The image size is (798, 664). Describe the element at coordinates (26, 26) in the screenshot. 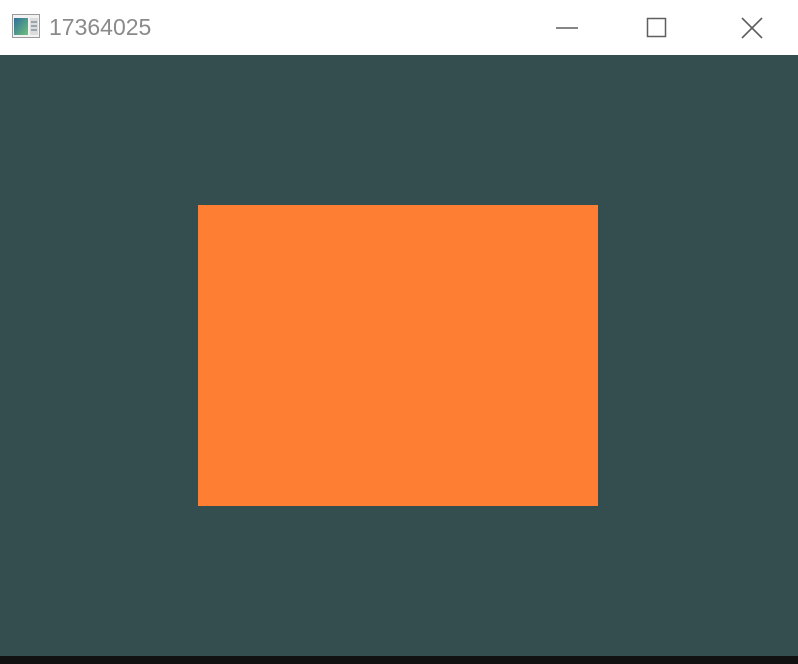

I see `app-window-icon` at that location.